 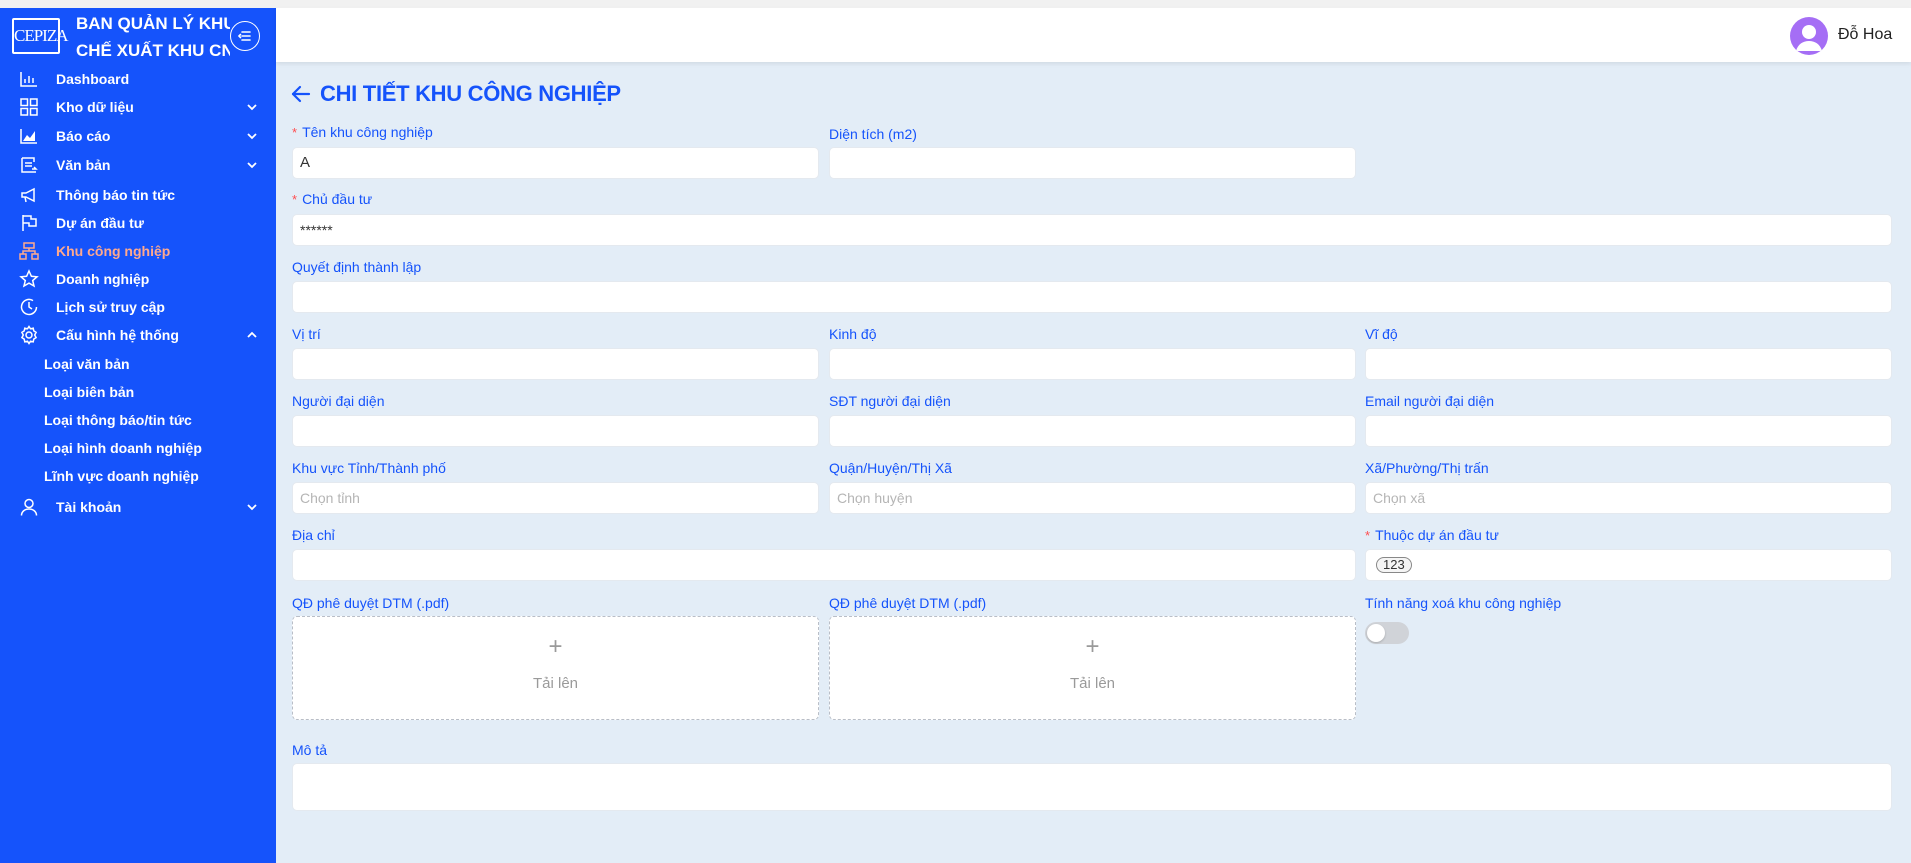 I want to click on brand-title-line2: CHẾ XUẤT KHU CN, so click(x=153, y=50).